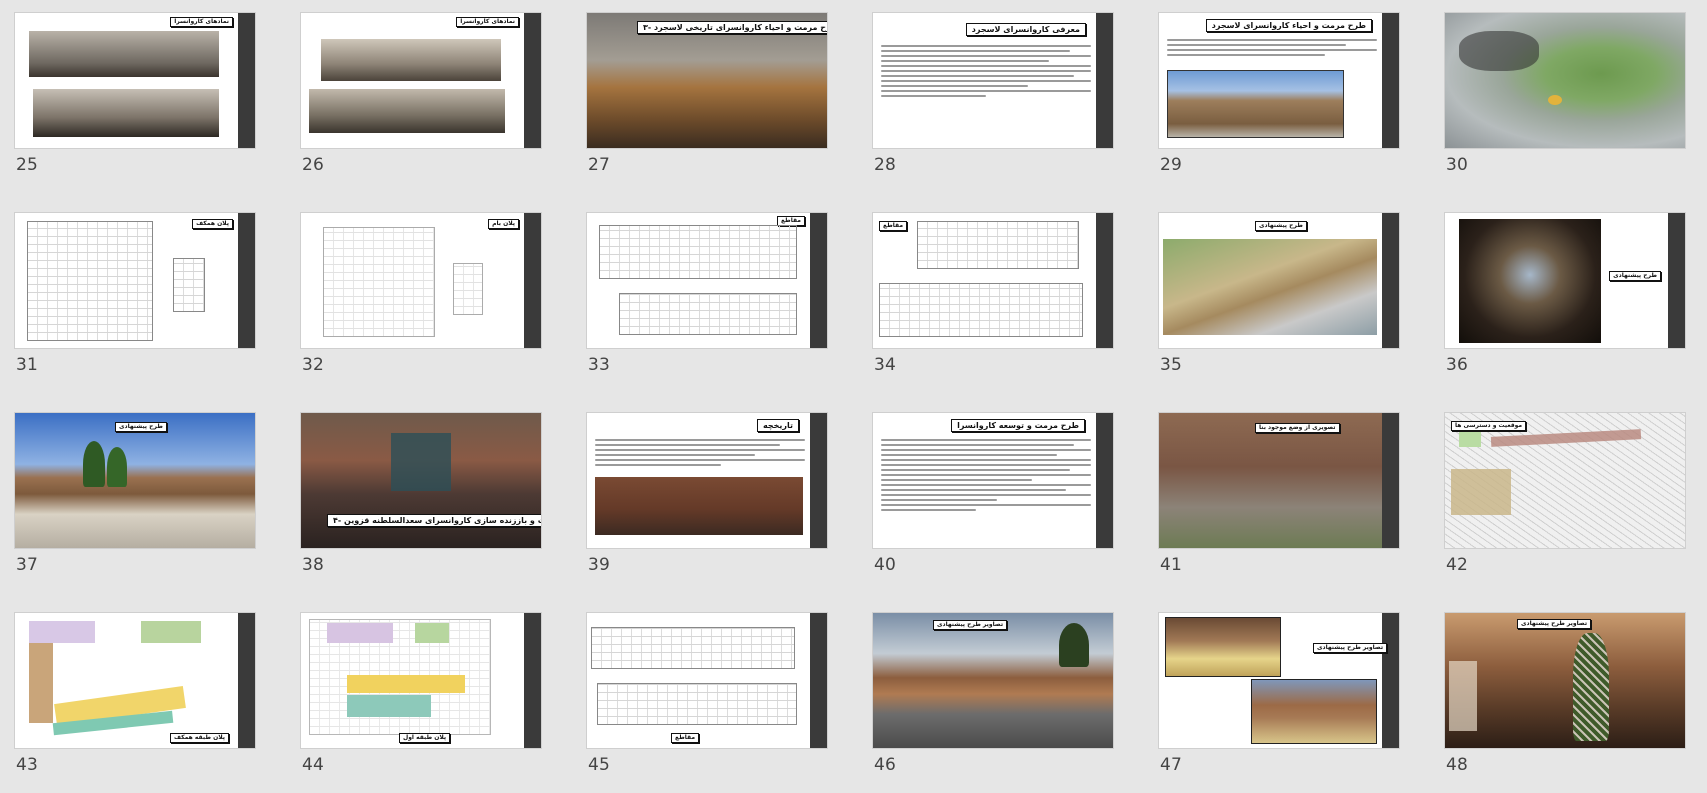 This screenshot has height=793, width=1707. What do you see at coordinates (1530, 281) in the screenshot?
I see `archway-render` at bounding box center [1530, 281].